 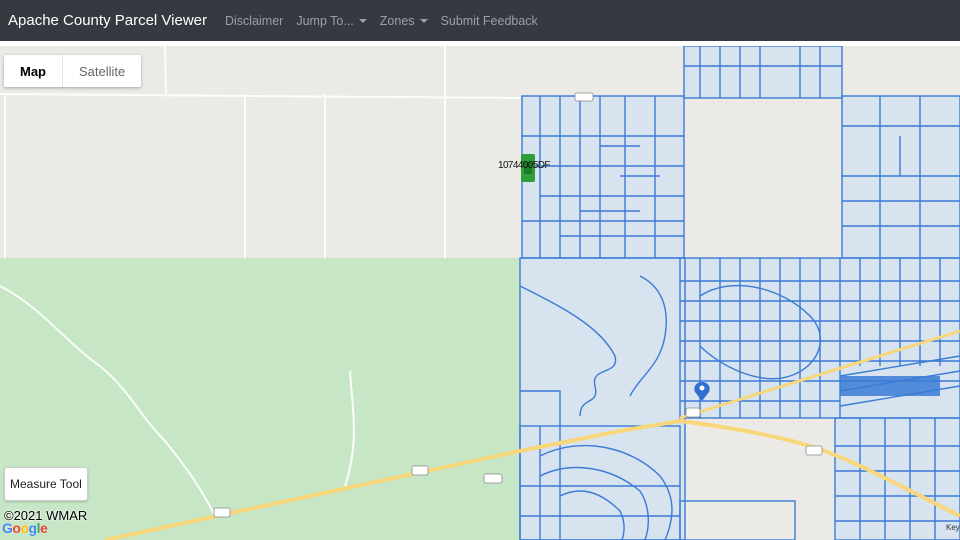 I want to click on keyboard-shortcuts-link: Key, so click(x=953, y=527).